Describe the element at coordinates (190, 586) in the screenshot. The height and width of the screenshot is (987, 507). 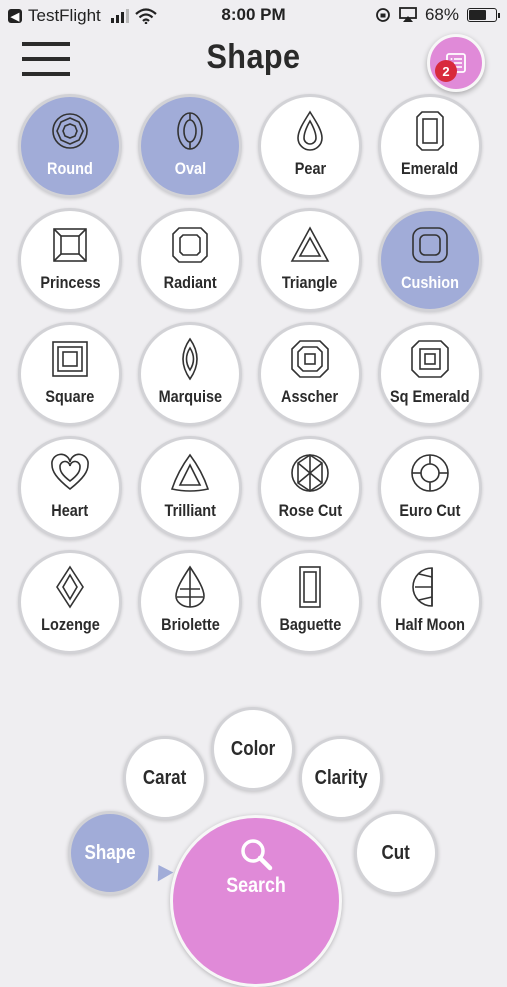
I see `briolette-diamond-icon` at that location.